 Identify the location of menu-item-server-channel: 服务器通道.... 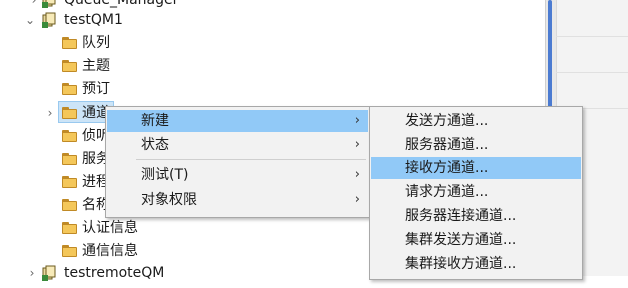
(476, 145).